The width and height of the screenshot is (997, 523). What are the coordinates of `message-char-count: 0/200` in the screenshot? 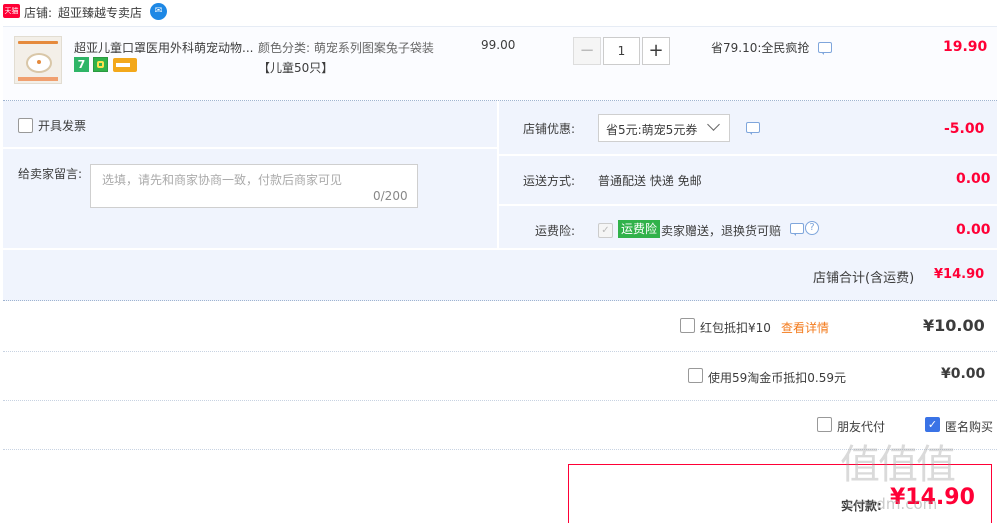 It's located at (390, 196).